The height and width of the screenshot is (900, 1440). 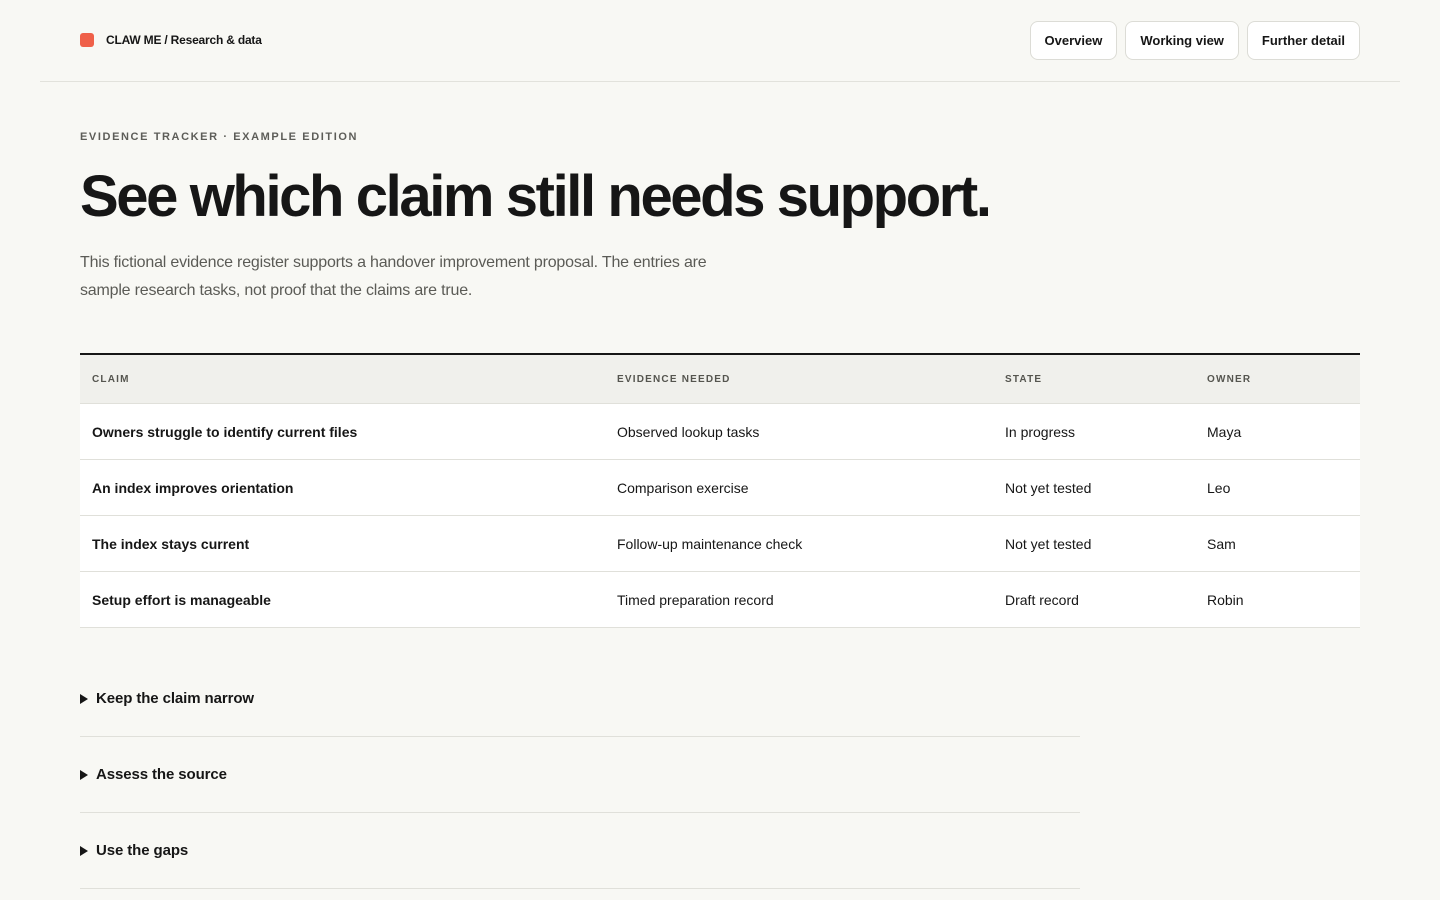 I want to click on claim-cell: An index improves orientation, so click(x=193, y=487).